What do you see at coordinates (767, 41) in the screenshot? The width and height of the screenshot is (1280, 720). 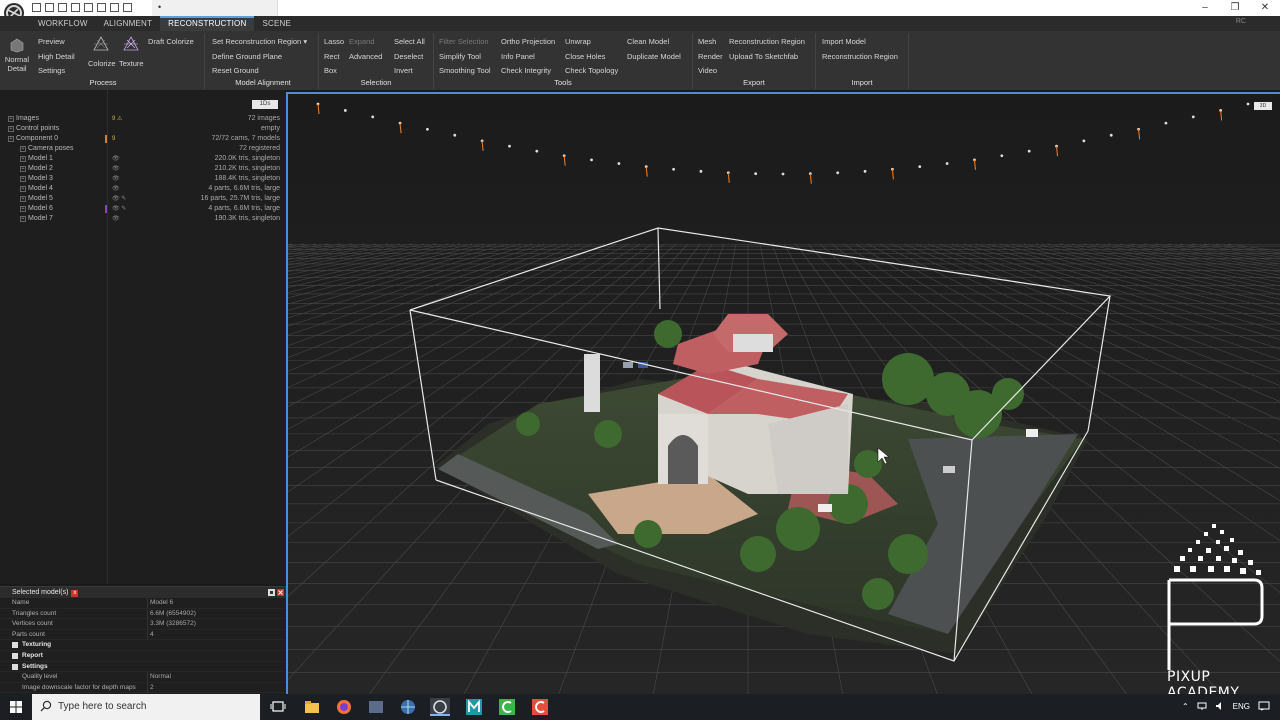 I see `export-reconstruction-region-button: Reconstruction Region` at bounding box center [767, 41].